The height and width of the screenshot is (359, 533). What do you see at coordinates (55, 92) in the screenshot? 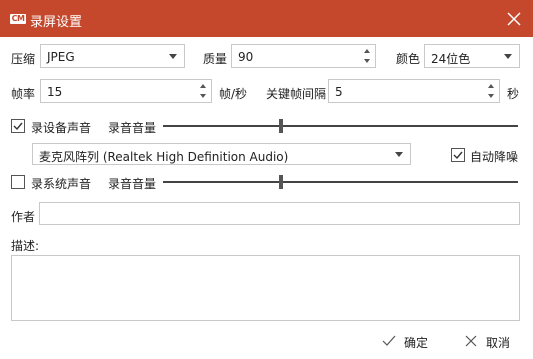
I see `framerate-value: 15` at bounding box center [55, 92].